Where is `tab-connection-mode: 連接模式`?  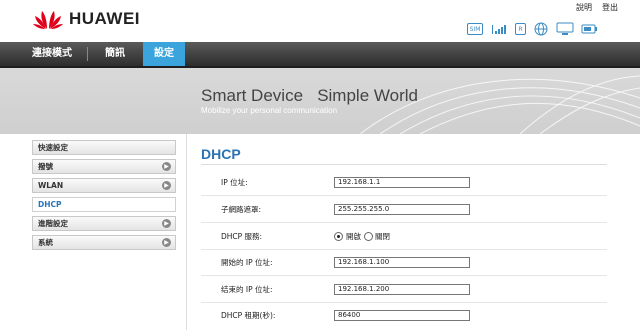 tab-connection-mode: 連接模式 is located at coordinates (52, 54).